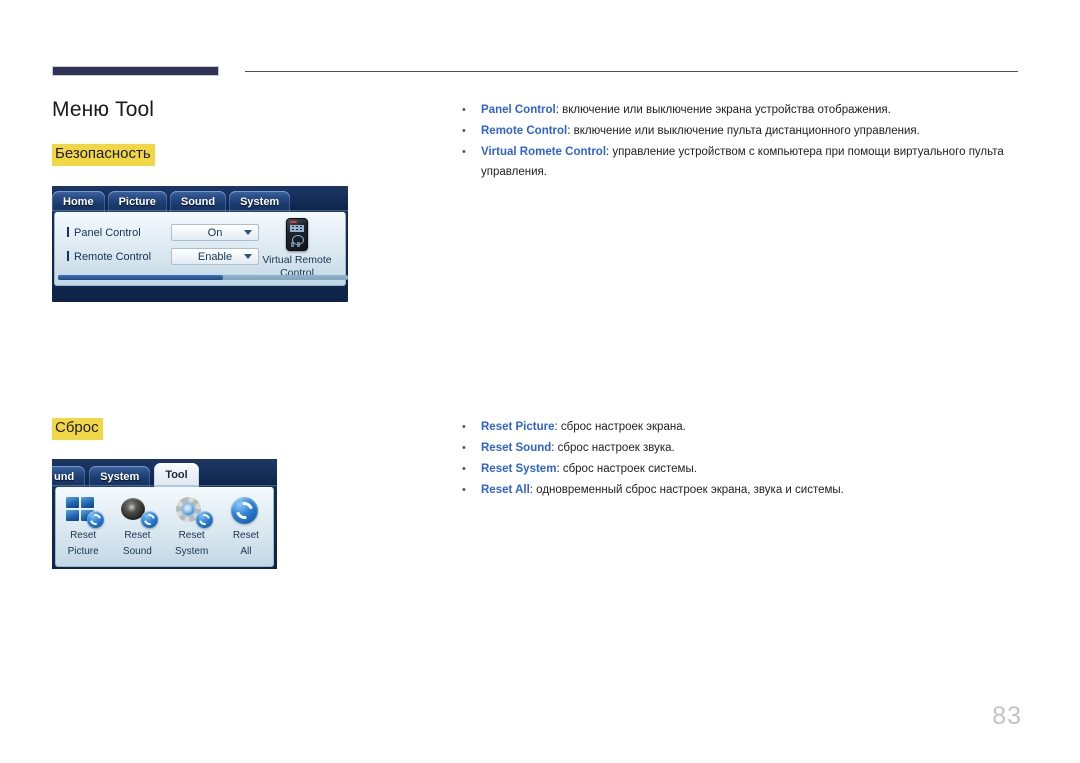 This screenshot has width=1080, height=763. I want to click on system-reset-icon, so click(193, 512).